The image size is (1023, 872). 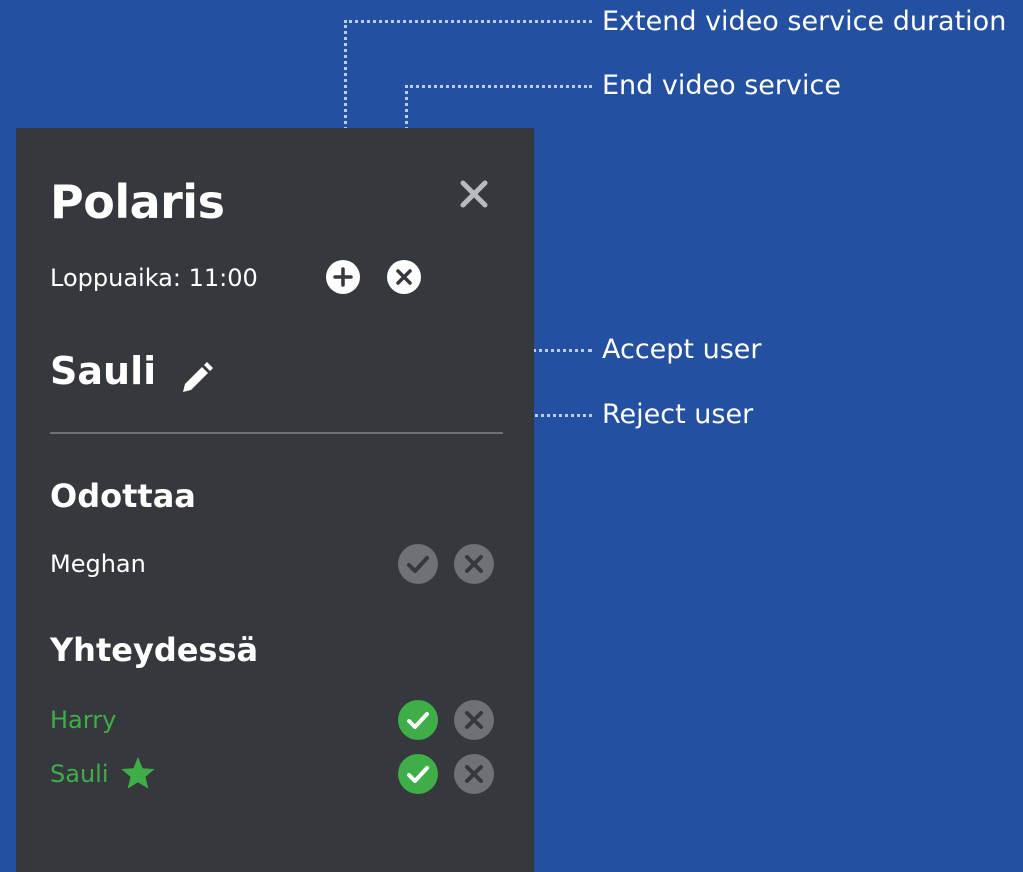 What do you see at coordinates (103, 371) in the screenshot?
I see `current-username: Sauli` at bounding box center [103, 371].